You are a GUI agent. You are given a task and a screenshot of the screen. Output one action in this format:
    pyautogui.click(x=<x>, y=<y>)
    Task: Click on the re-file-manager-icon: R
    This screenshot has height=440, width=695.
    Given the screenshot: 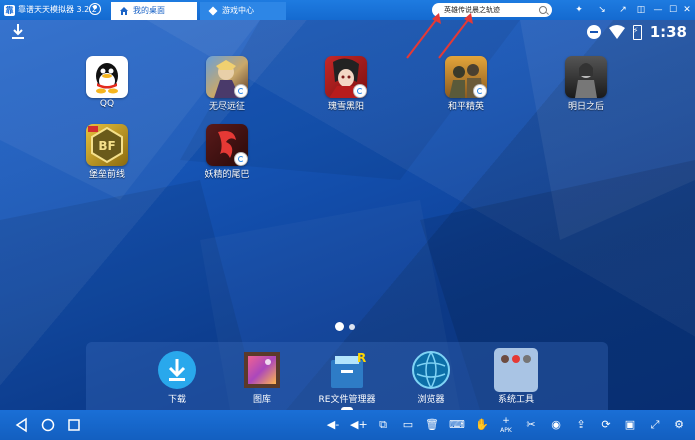 What is the action you would take?
    pyautogui.click(x=347, y=370)
    